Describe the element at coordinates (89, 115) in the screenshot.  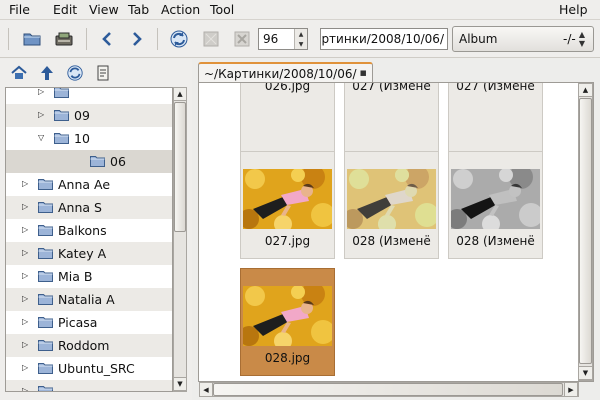
I see `tree-row: ▷ 09` at that location.